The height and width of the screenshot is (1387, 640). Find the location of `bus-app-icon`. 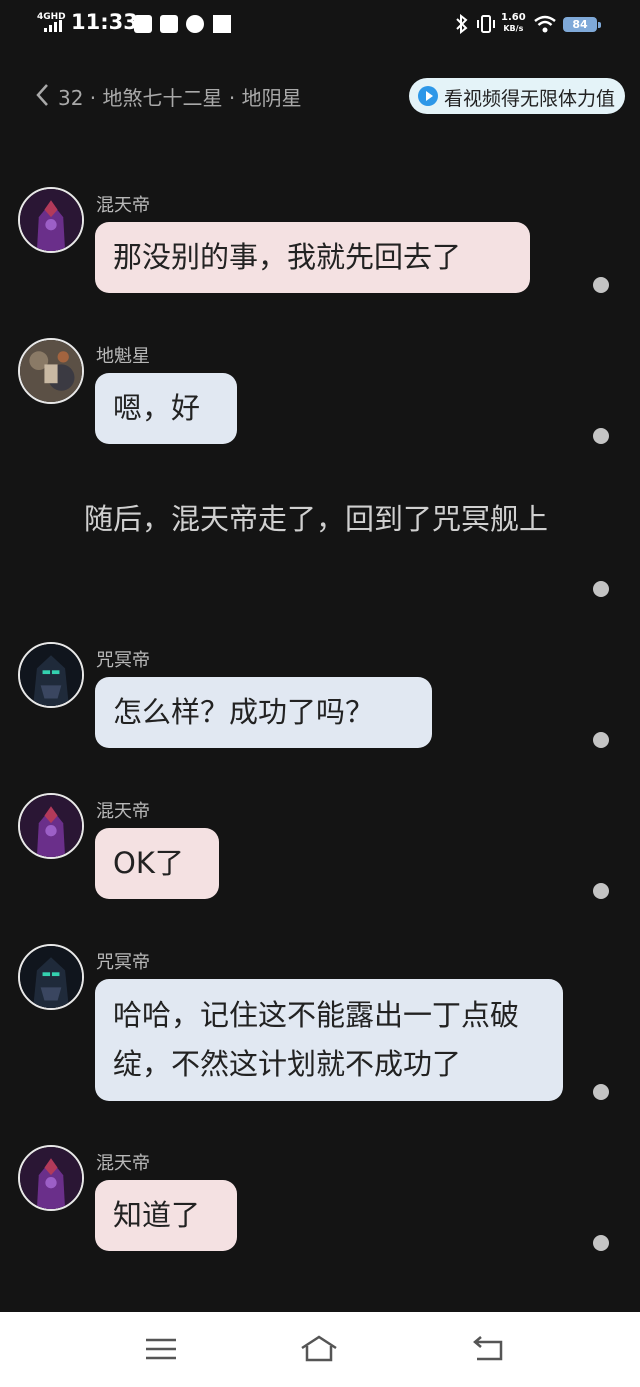

bus-app-icon is located at coordinates (169, 24).